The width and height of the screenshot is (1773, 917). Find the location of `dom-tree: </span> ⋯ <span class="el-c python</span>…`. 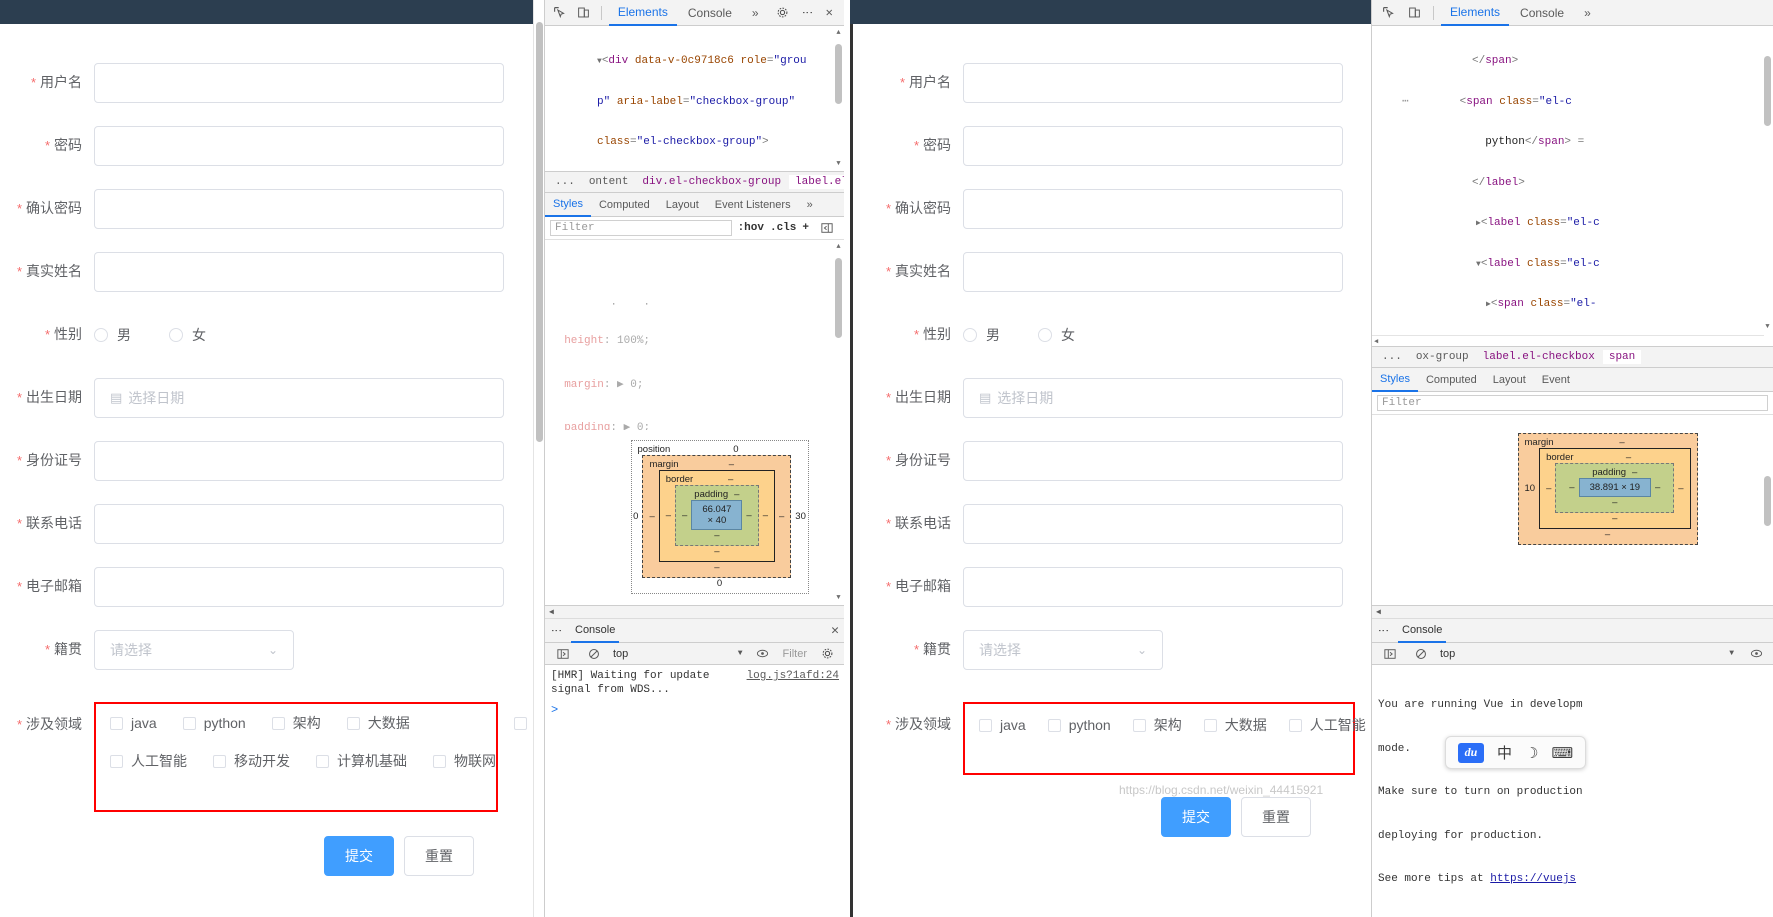

dom-tree: </span> ⋯ <span class="el-c python</span>… is located at coordinates (1572, 186).